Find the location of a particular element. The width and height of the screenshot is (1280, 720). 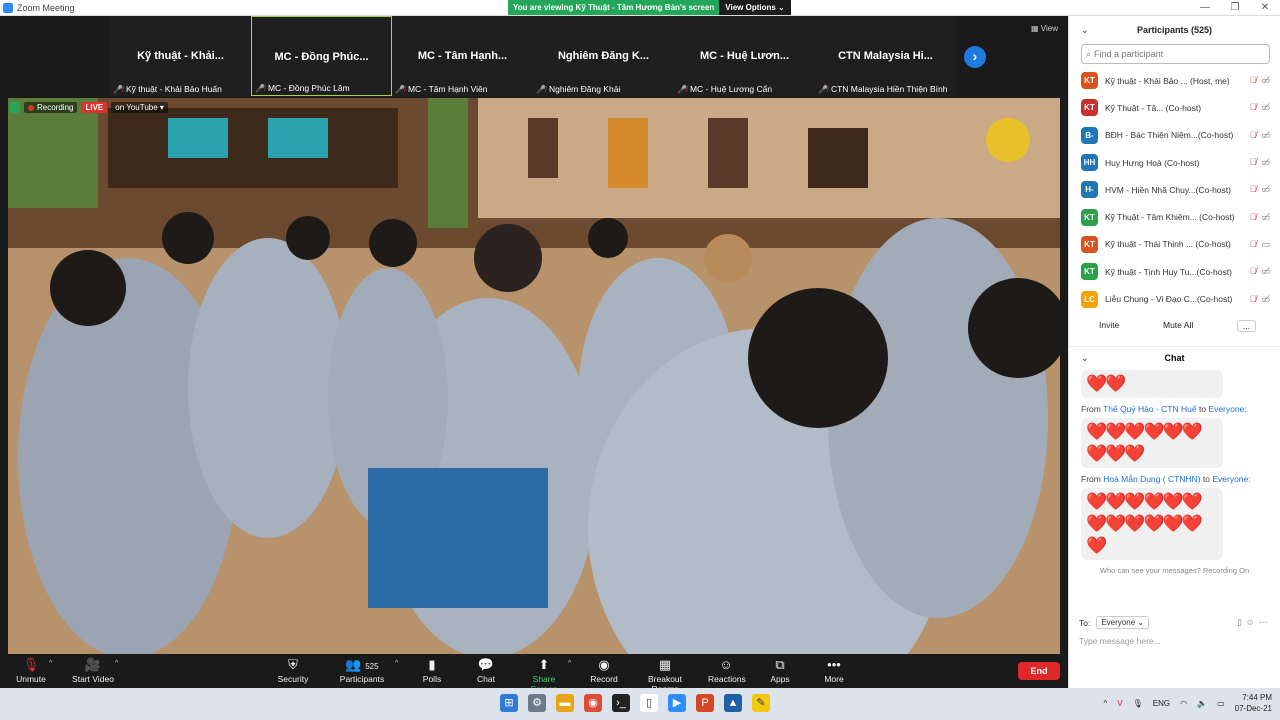

system-tray: ^ V 🎙 ENG ◠ 🔈 ▭ 7:44 PM 07-Dec-21 is located at coordinates (1188, 703).